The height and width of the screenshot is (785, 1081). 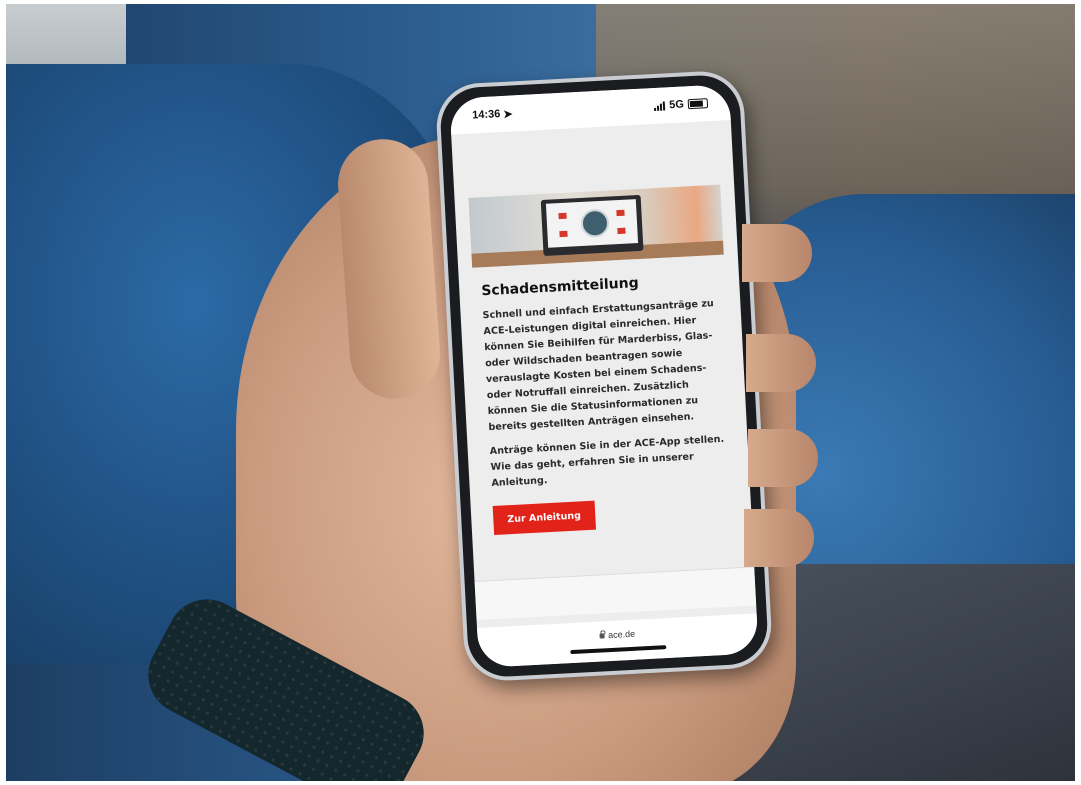 I want to click on location-arrow-icon: ➤, so click(x=507, y=114).